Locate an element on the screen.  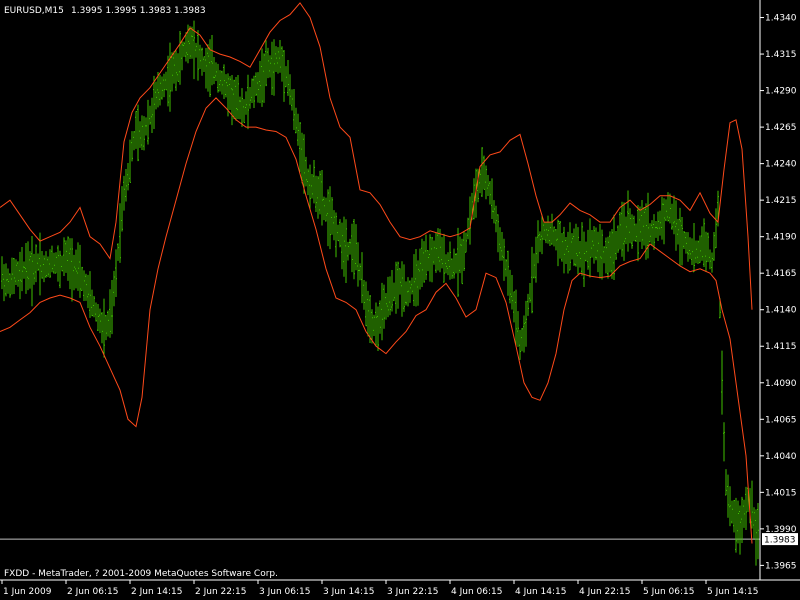
y-tick-label: 1.4215 is located at coordinates (781, 201).